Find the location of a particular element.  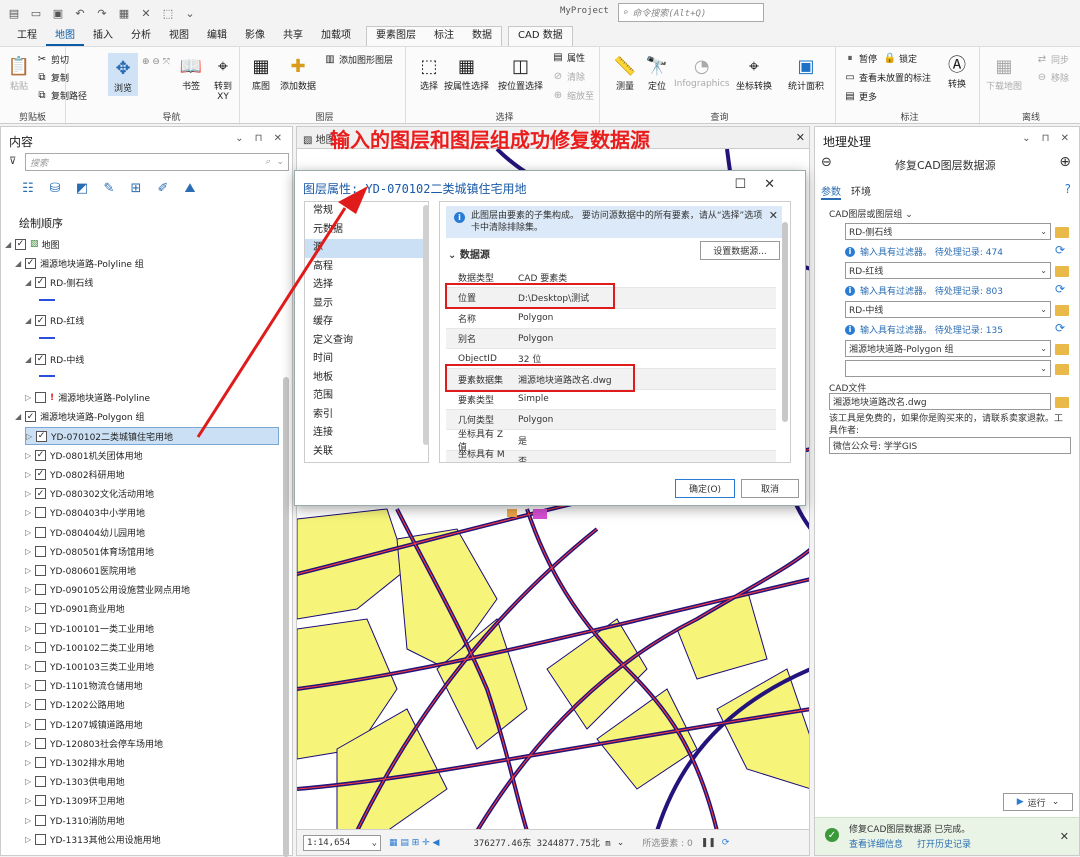

tree-polygon-layer: ▷ YD-1310消防用地 is located at coordinates (75, 820).